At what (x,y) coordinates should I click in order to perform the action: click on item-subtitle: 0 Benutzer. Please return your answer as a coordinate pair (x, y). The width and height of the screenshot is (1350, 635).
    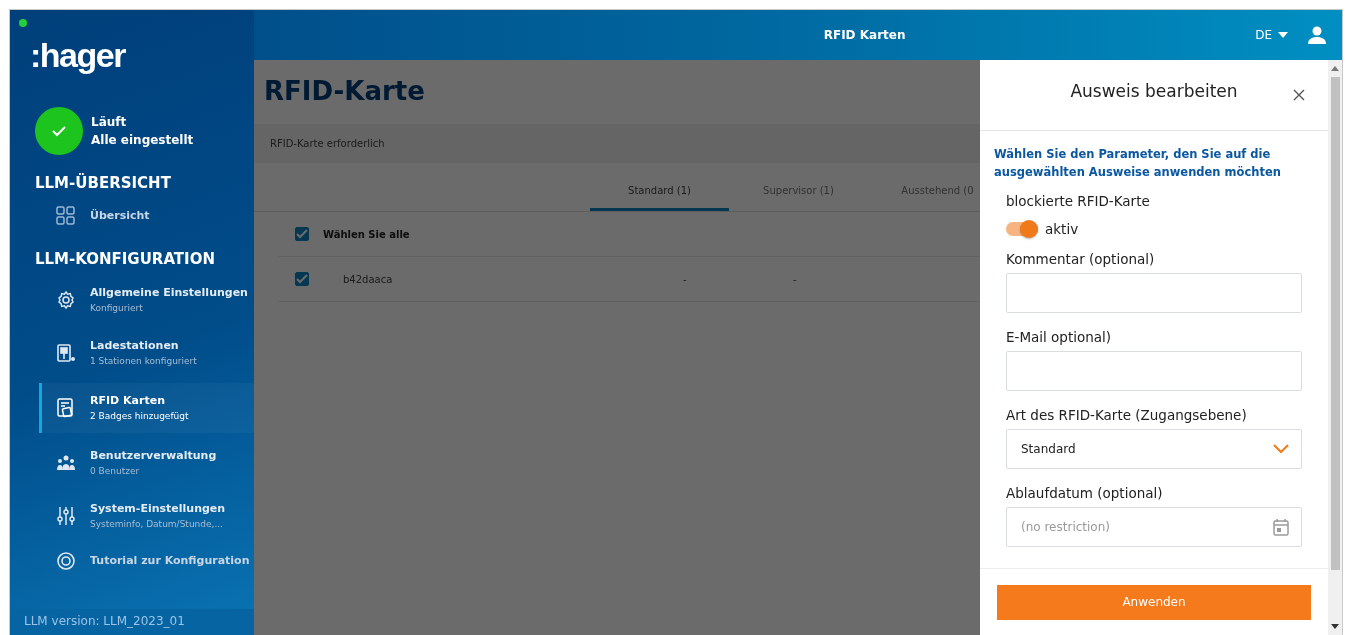
    Looking at the image, I should click on (115, 471).